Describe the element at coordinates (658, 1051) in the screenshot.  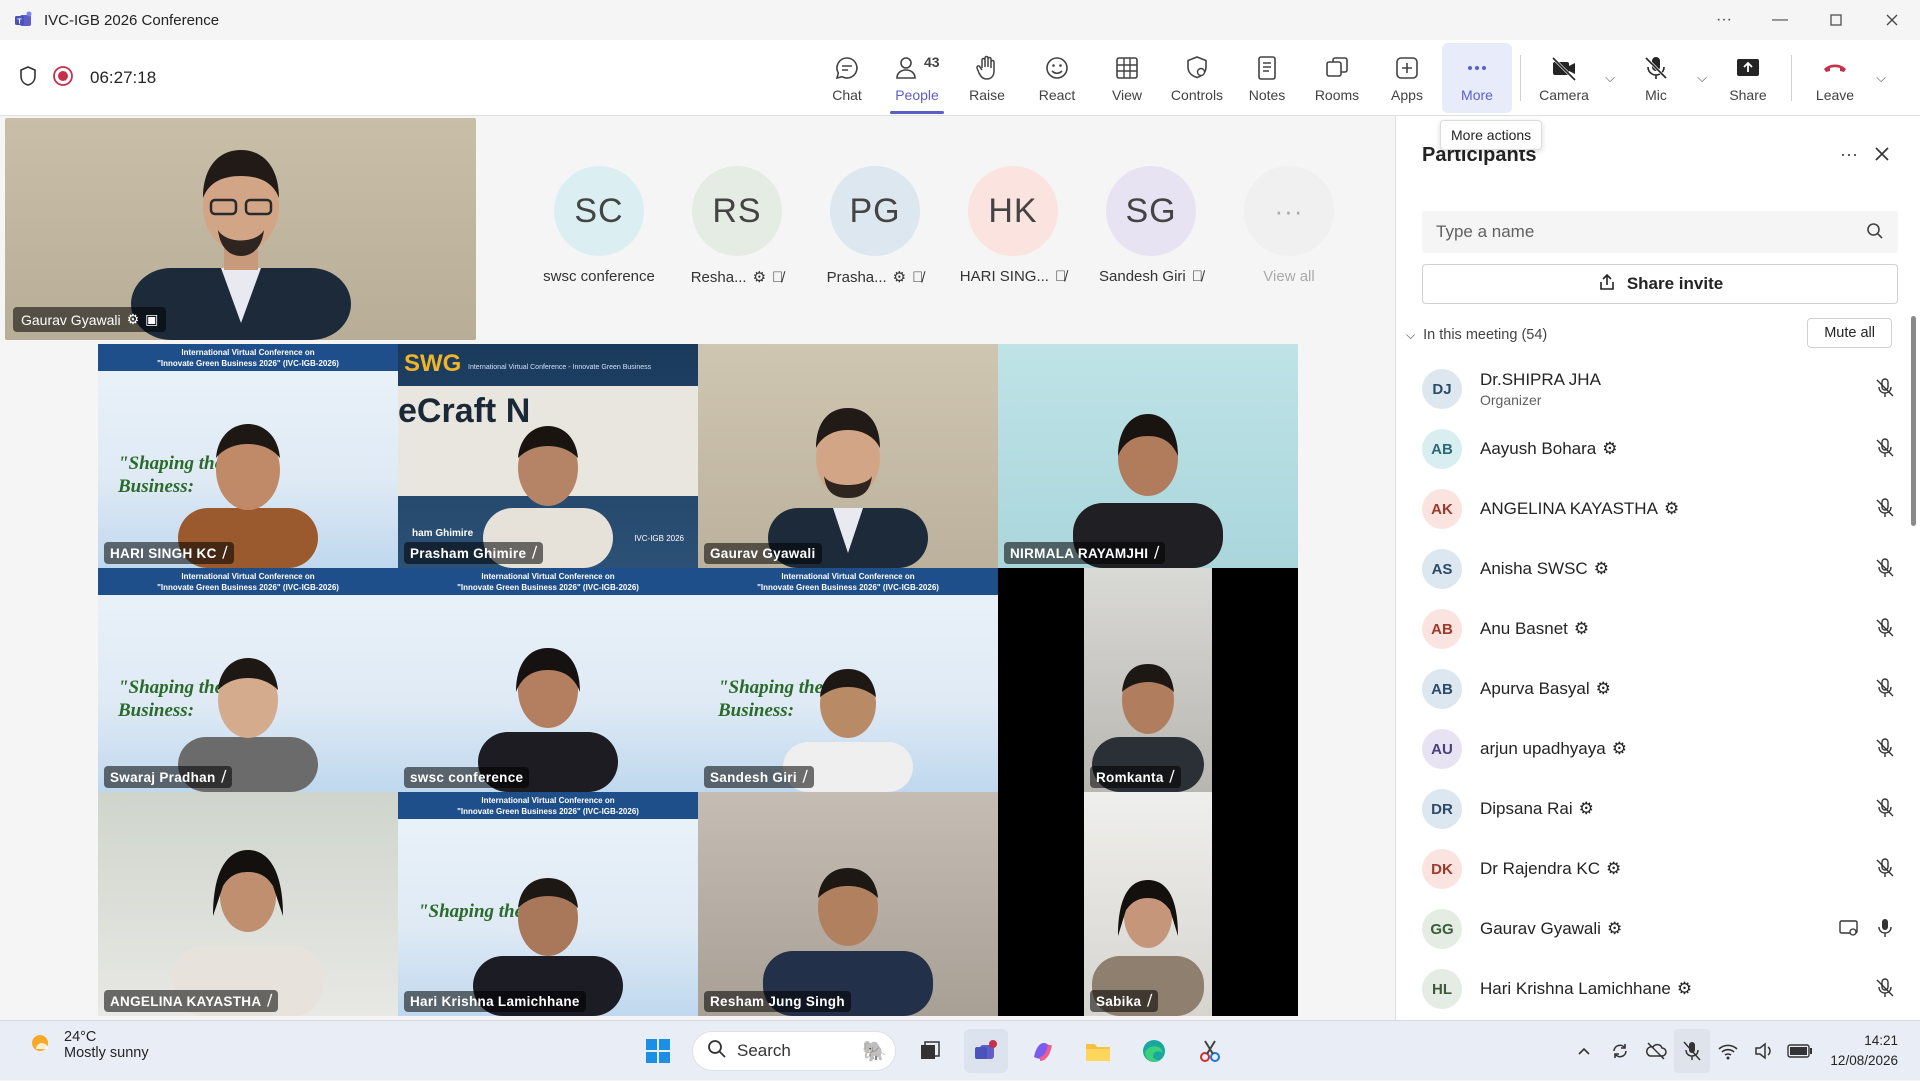
I see `start-button` at that location.